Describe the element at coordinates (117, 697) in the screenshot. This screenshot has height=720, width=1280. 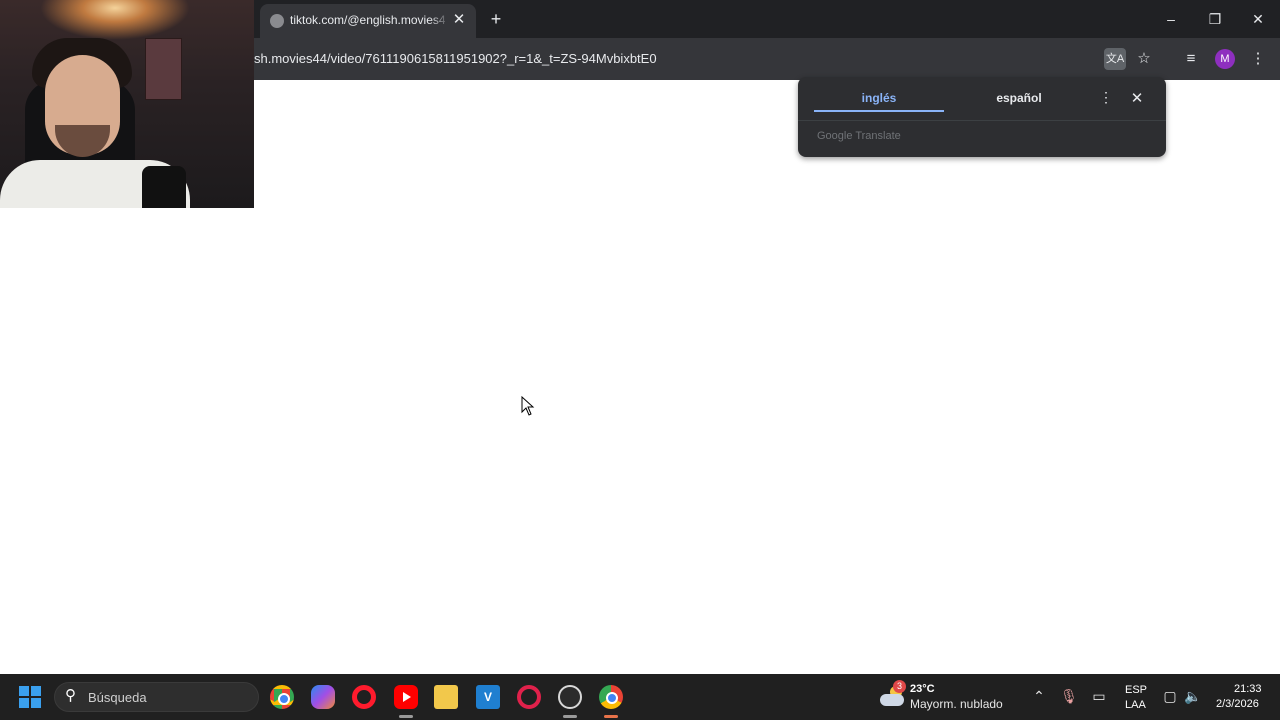
I see `search-placeholder: Búsqueda` at that location.